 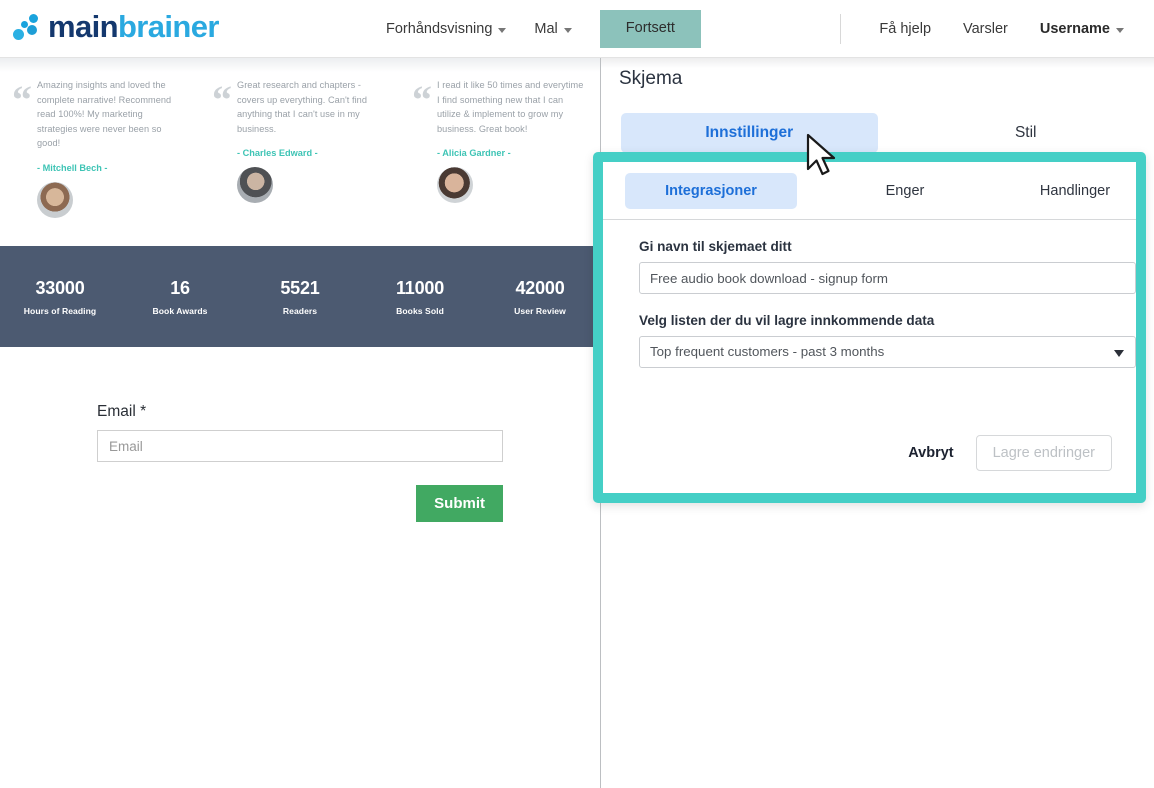 I want to click on modal-action-bar: Avbryt Lagre endringer, so click(x=1008, y=453).